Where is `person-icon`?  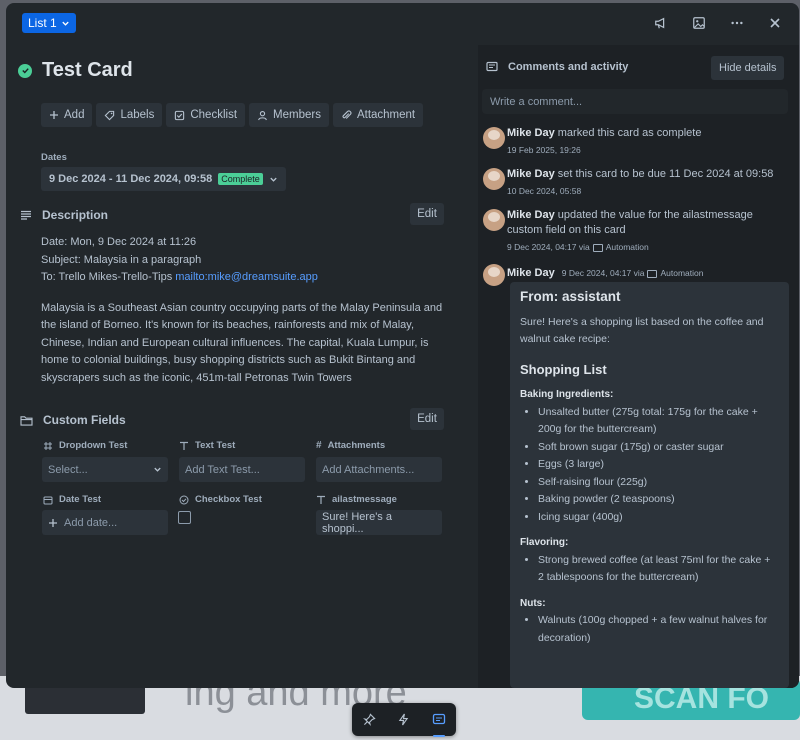 person-icon is located at coordinates (262, 115).